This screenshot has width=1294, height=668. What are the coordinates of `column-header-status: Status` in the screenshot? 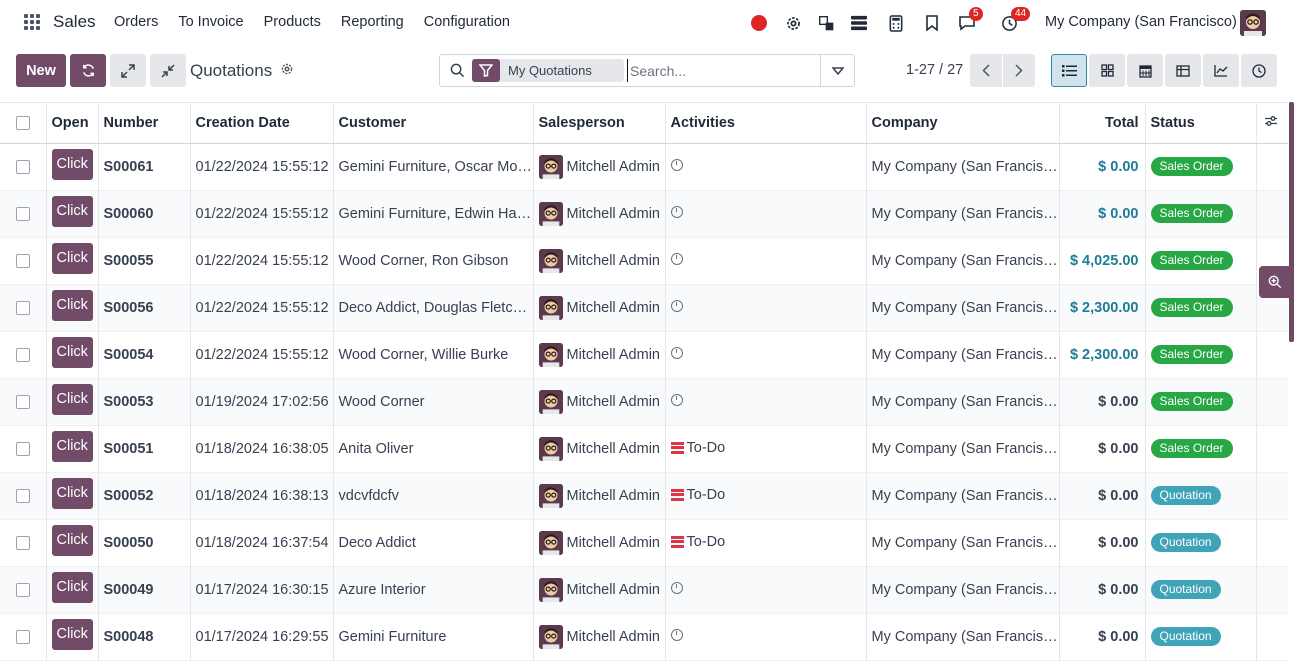 It's located at (1201, 123).